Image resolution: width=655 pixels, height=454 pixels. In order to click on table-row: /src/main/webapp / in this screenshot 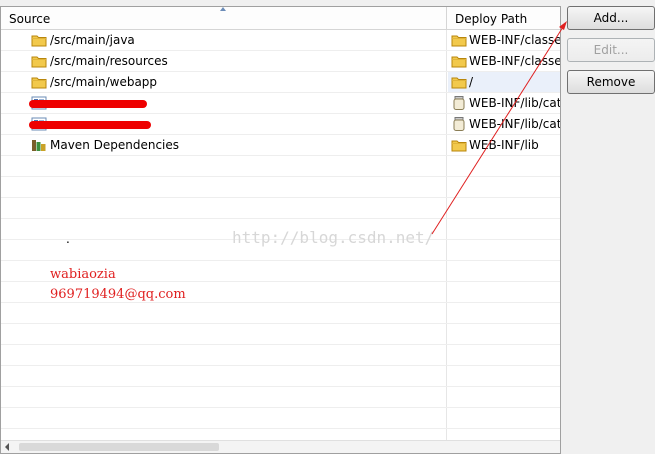, I will do `click(280, 82)`.